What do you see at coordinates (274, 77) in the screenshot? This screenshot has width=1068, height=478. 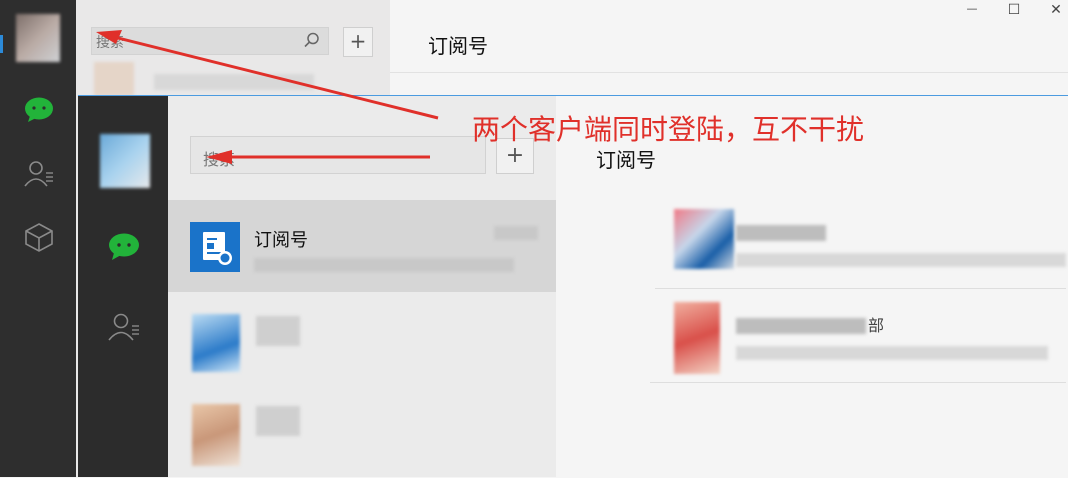 I see `arrow-to-back-avatar` at bounding box center [274, 77].